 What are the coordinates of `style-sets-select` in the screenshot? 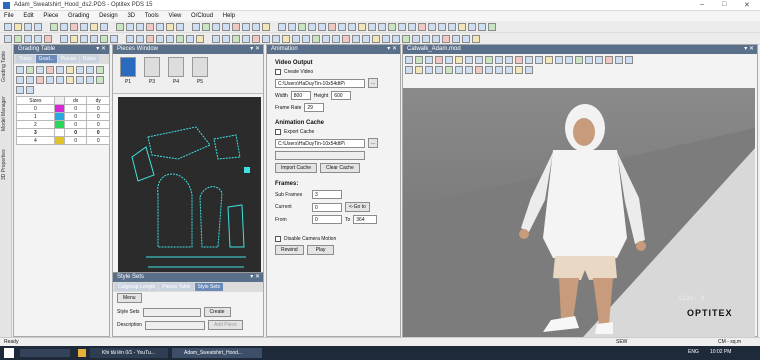 It's located at (171, 312).